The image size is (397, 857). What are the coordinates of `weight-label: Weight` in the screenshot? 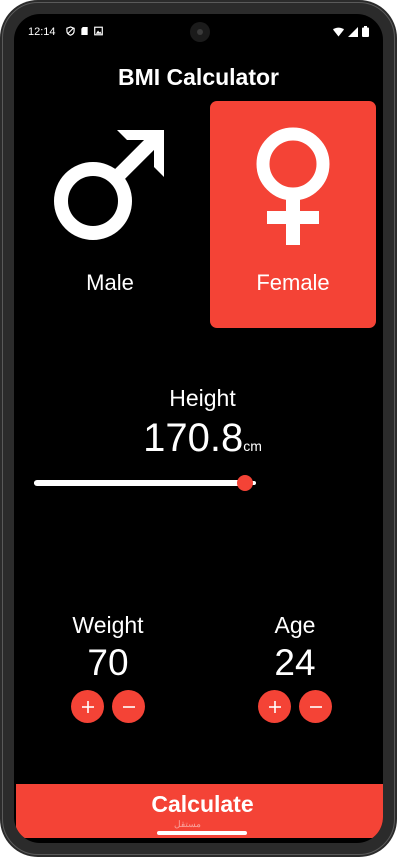 It's located at (108, 625).